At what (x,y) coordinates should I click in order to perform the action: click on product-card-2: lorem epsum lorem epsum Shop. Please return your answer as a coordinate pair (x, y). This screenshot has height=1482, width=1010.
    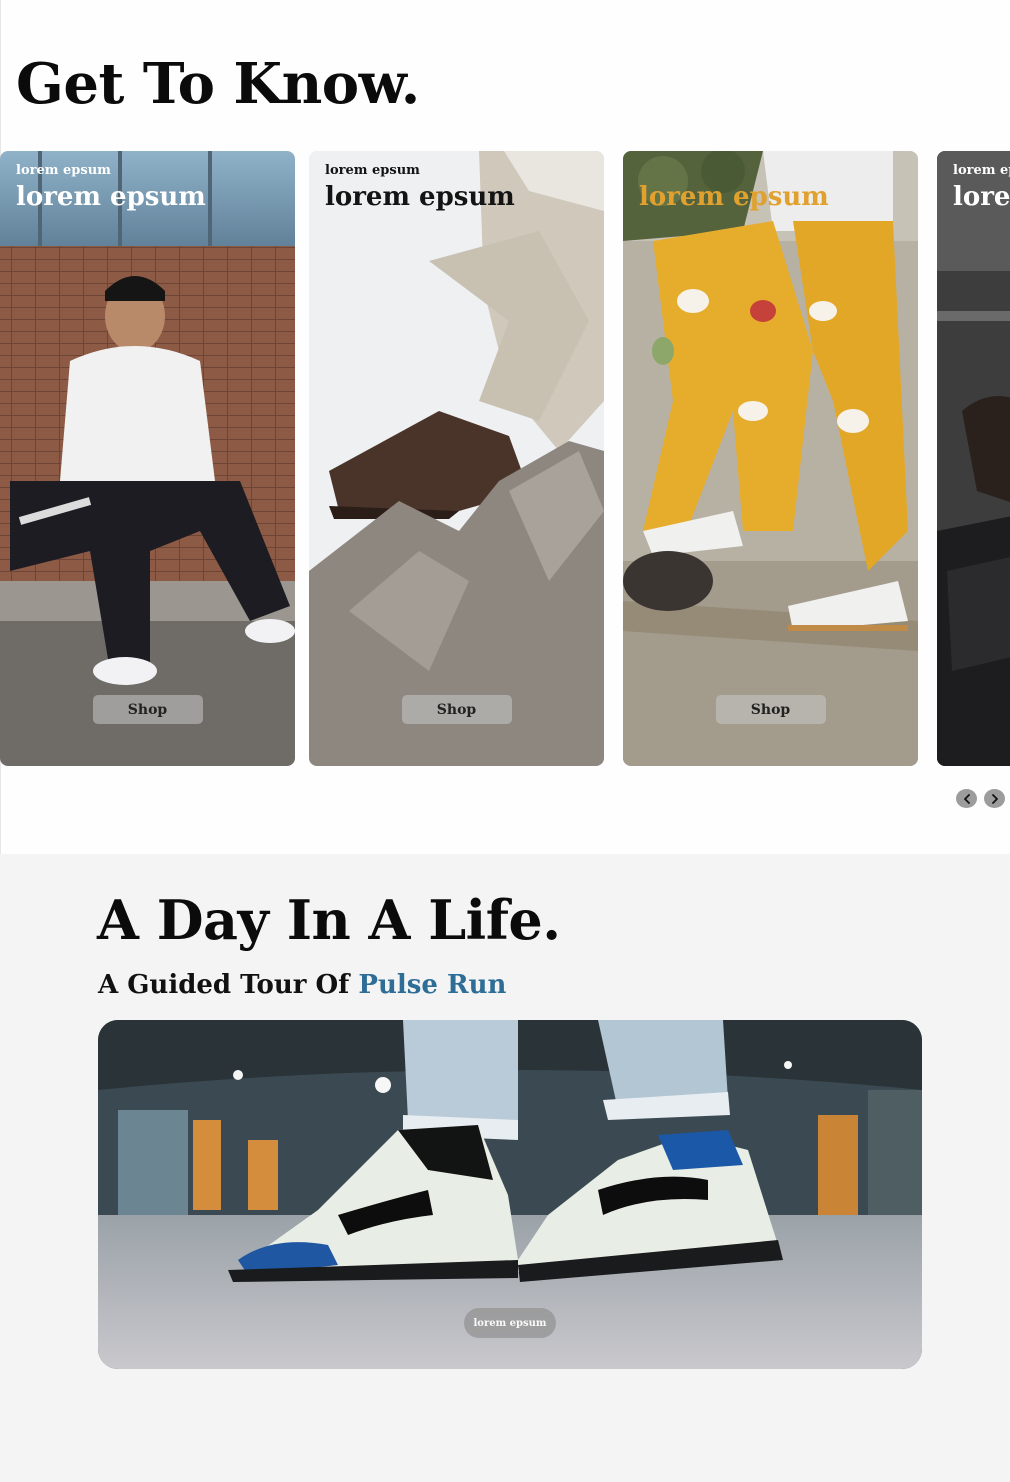
    Looking at the image, I should click on (456, 458).